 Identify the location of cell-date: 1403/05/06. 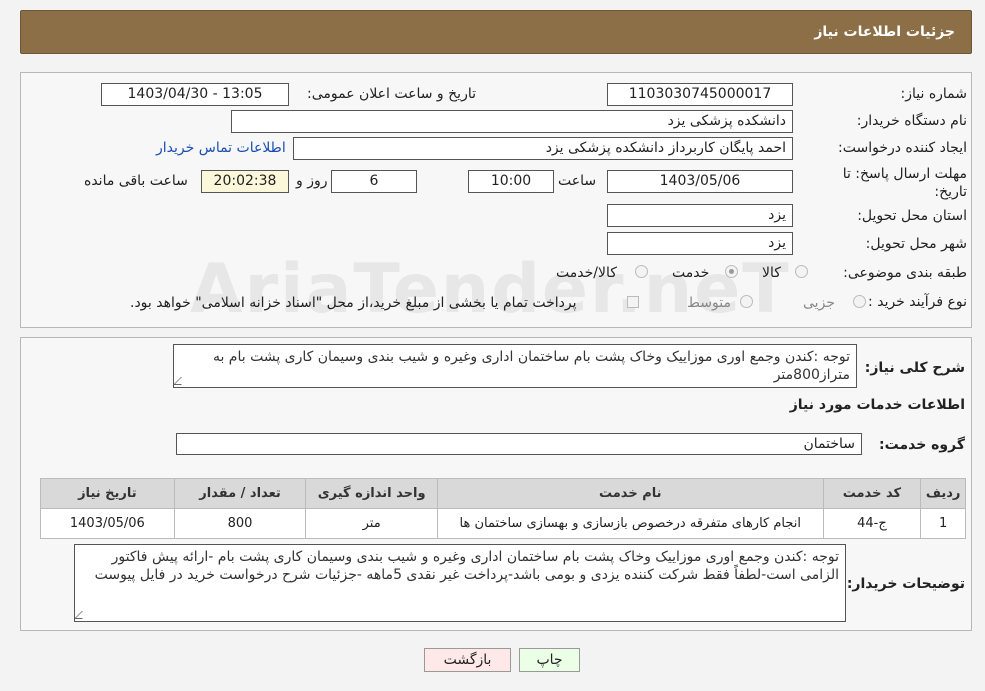
(107, 523).